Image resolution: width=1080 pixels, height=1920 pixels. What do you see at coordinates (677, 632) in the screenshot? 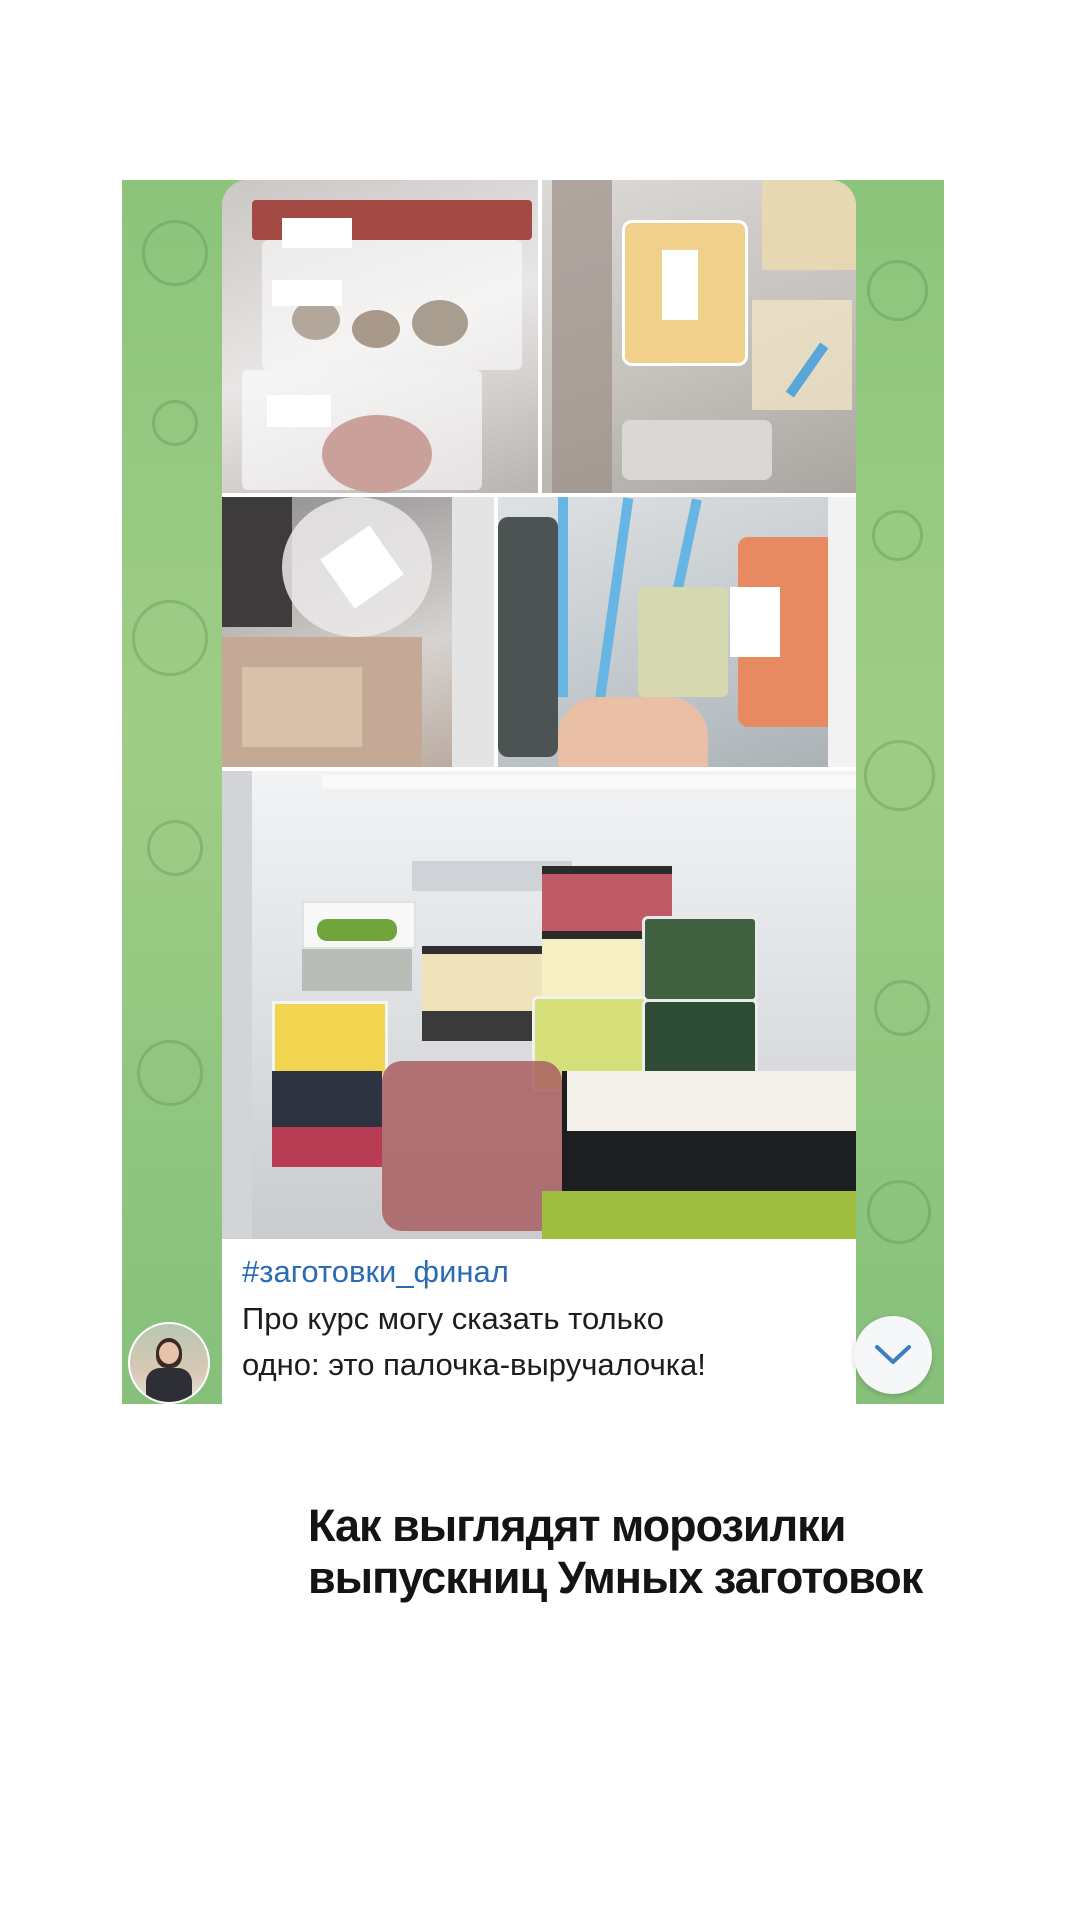
I see `photo-zip-bags-vegetables` at bounding box center [677, 632].